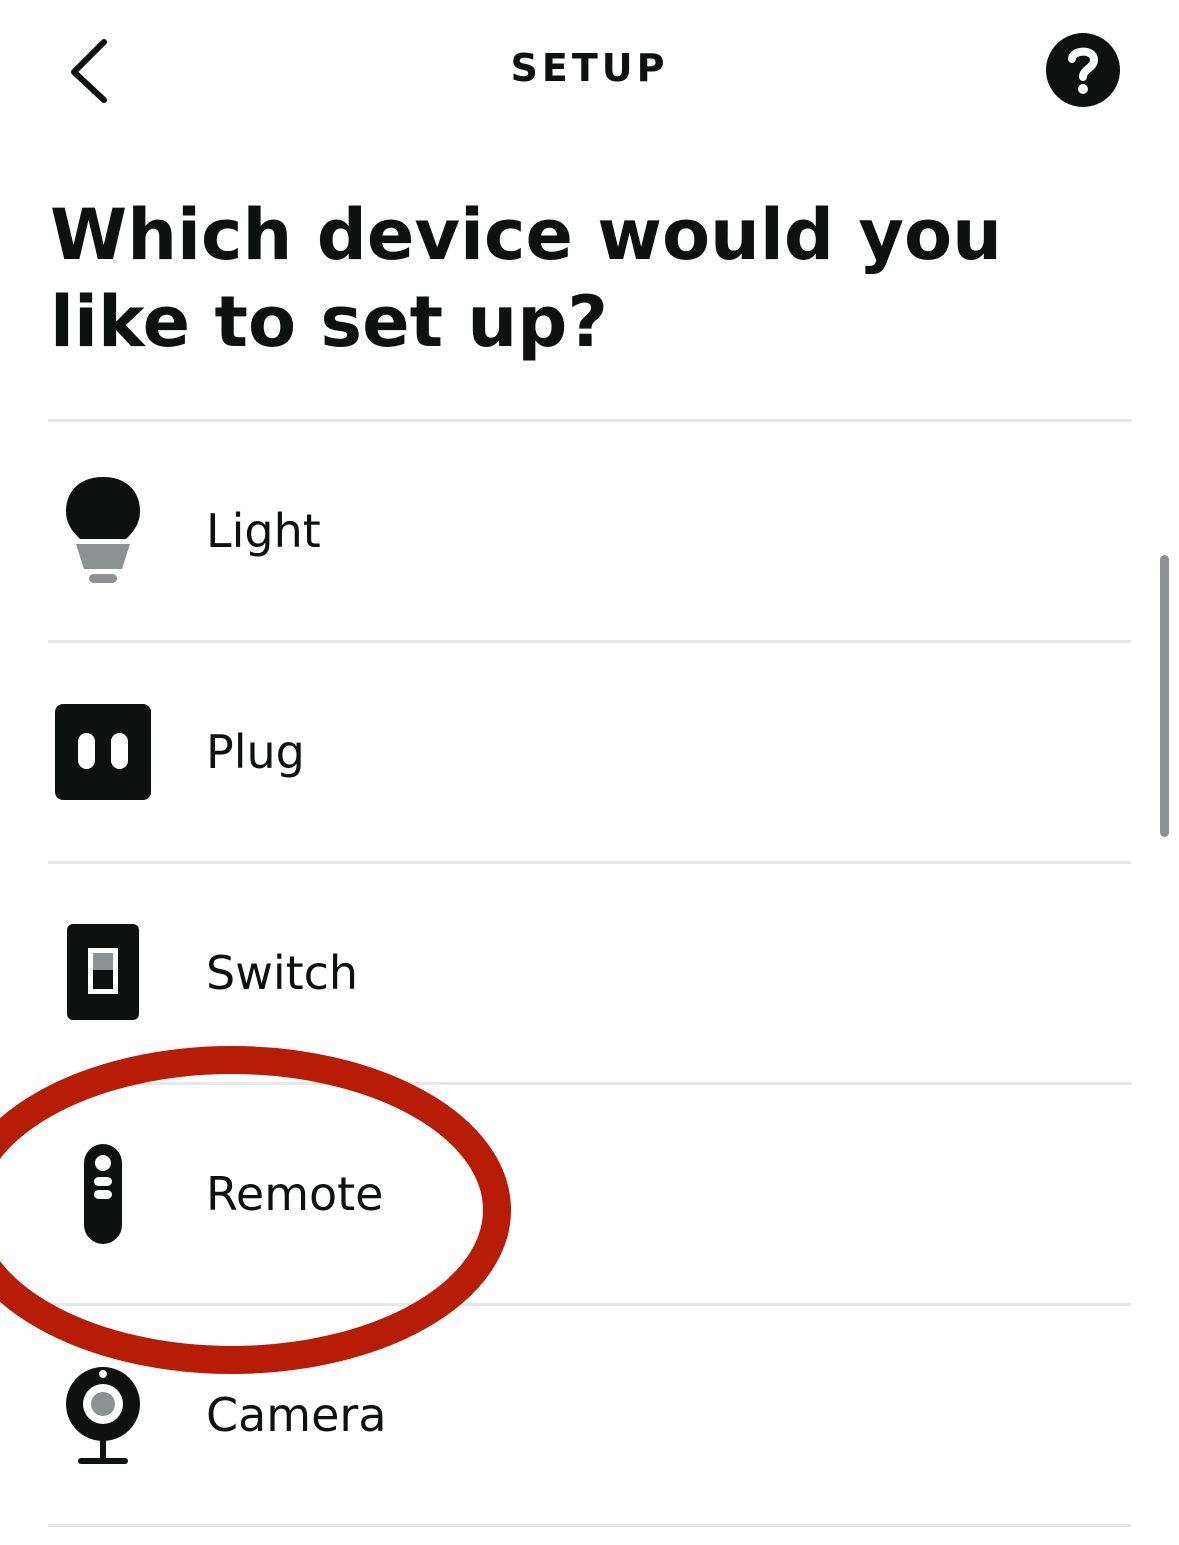 This screenshot has height=1545, width=1179. Describe the element at coordinates (103, 1194) in the screenshot. I see `remote-icon` at that location.